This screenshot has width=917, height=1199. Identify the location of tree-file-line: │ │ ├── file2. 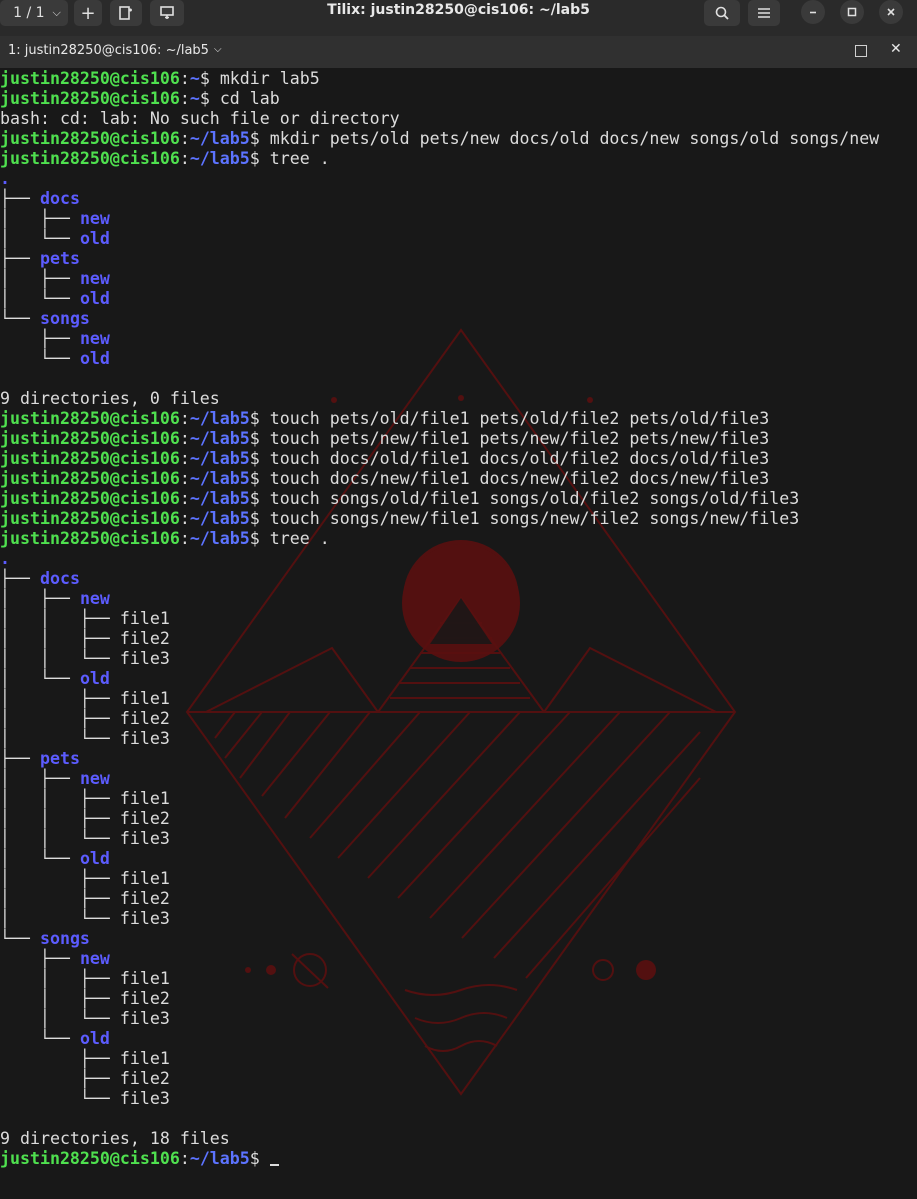
(439, 819).